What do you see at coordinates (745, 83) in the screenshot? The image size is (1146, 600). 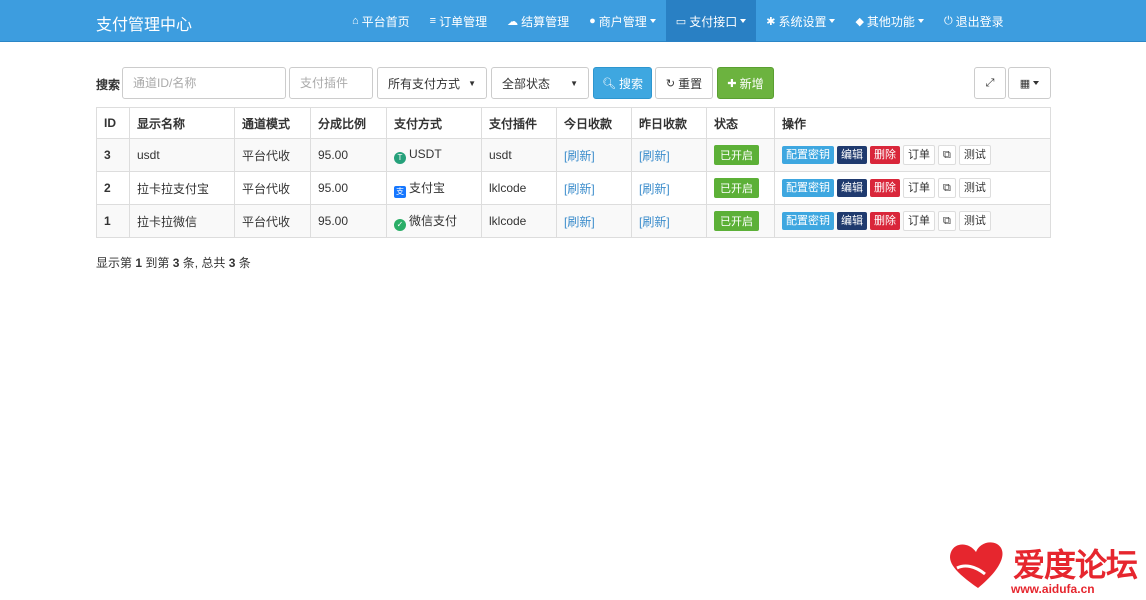 I see `add-button: ✚ 新增` at bounding box center [745, 83].